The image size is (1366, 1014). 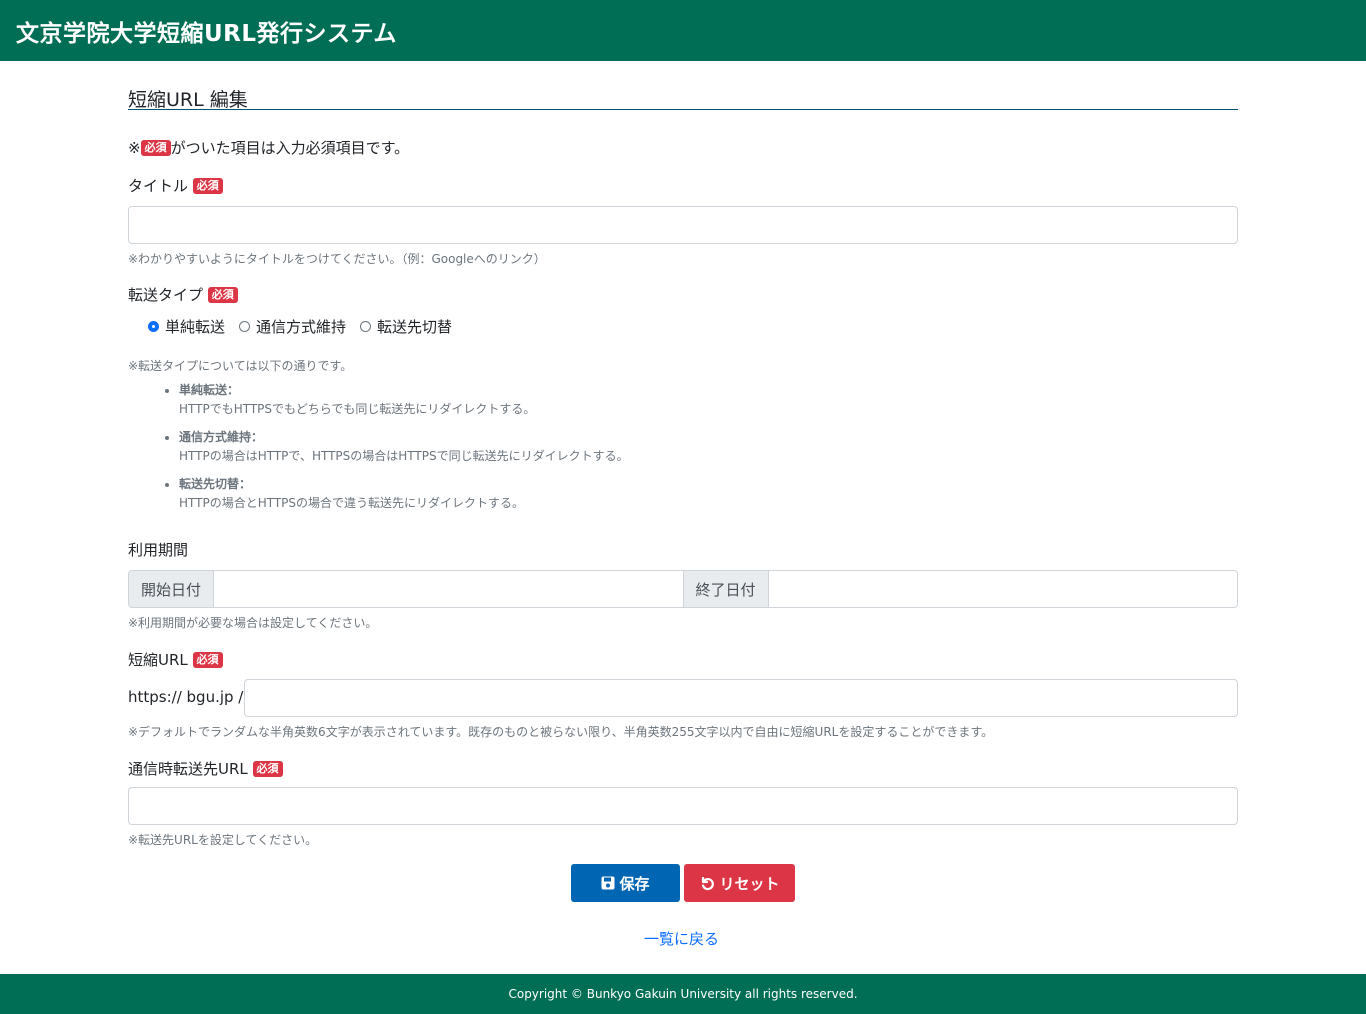 What do you see at coordinates (683, 30) in the screenshot?
I see `app-header: 文京学院大学短縮URL発行システム` at bounding box center [683, 30].